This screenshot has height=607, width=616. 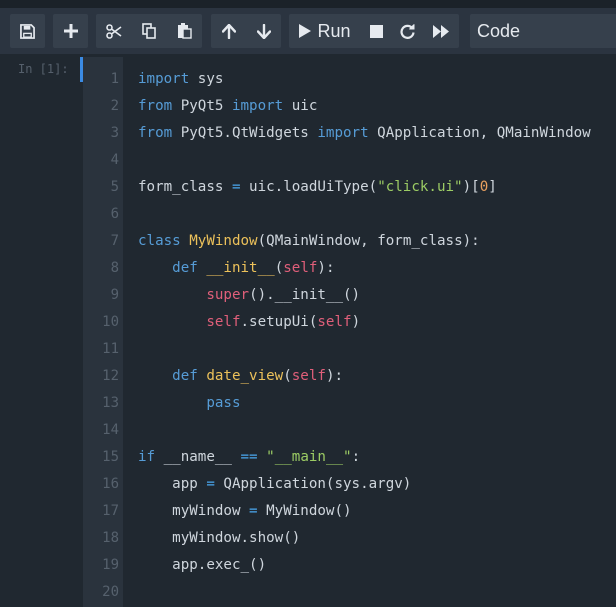 I want to click on paste-button, so click(x=184, y=31).